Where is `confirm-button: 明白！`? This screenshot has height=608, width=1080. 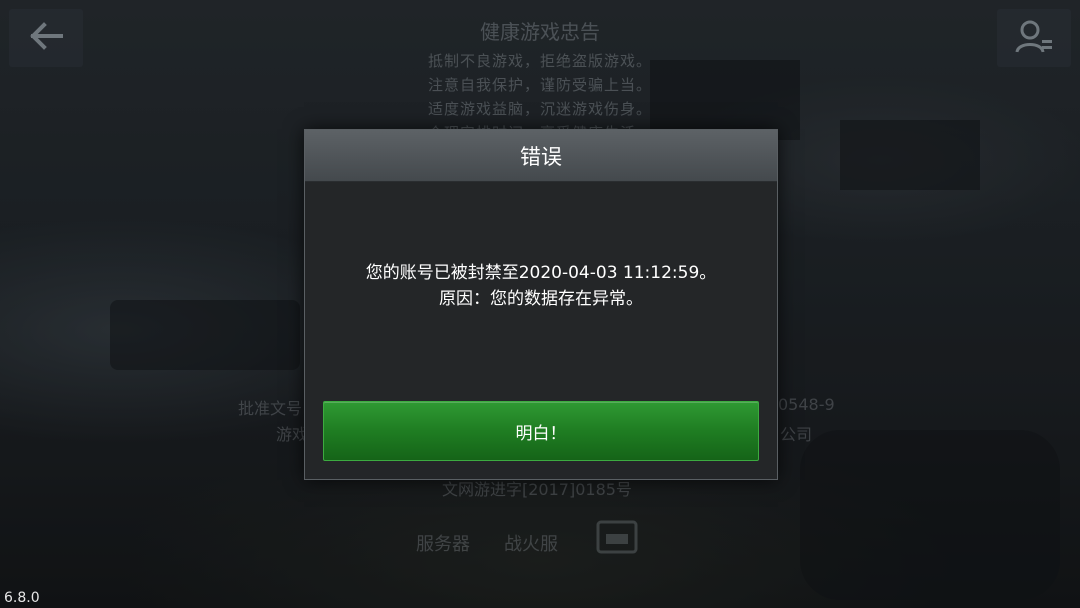
confirm-button: 明白！ is located at coordinates (541, 431).